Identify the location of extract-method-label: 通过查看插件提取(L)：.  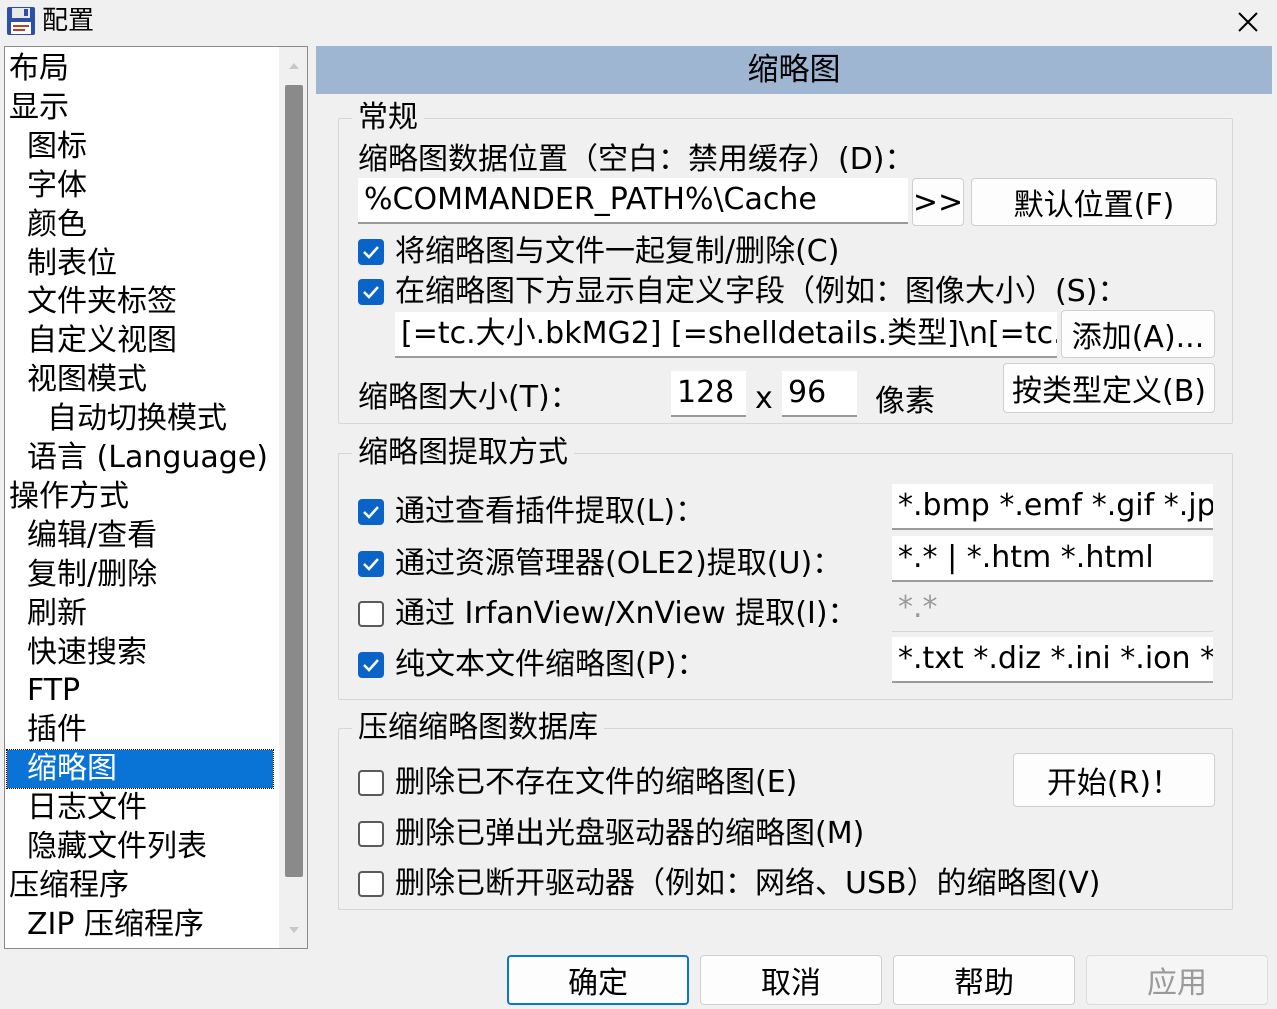
(550, 512).